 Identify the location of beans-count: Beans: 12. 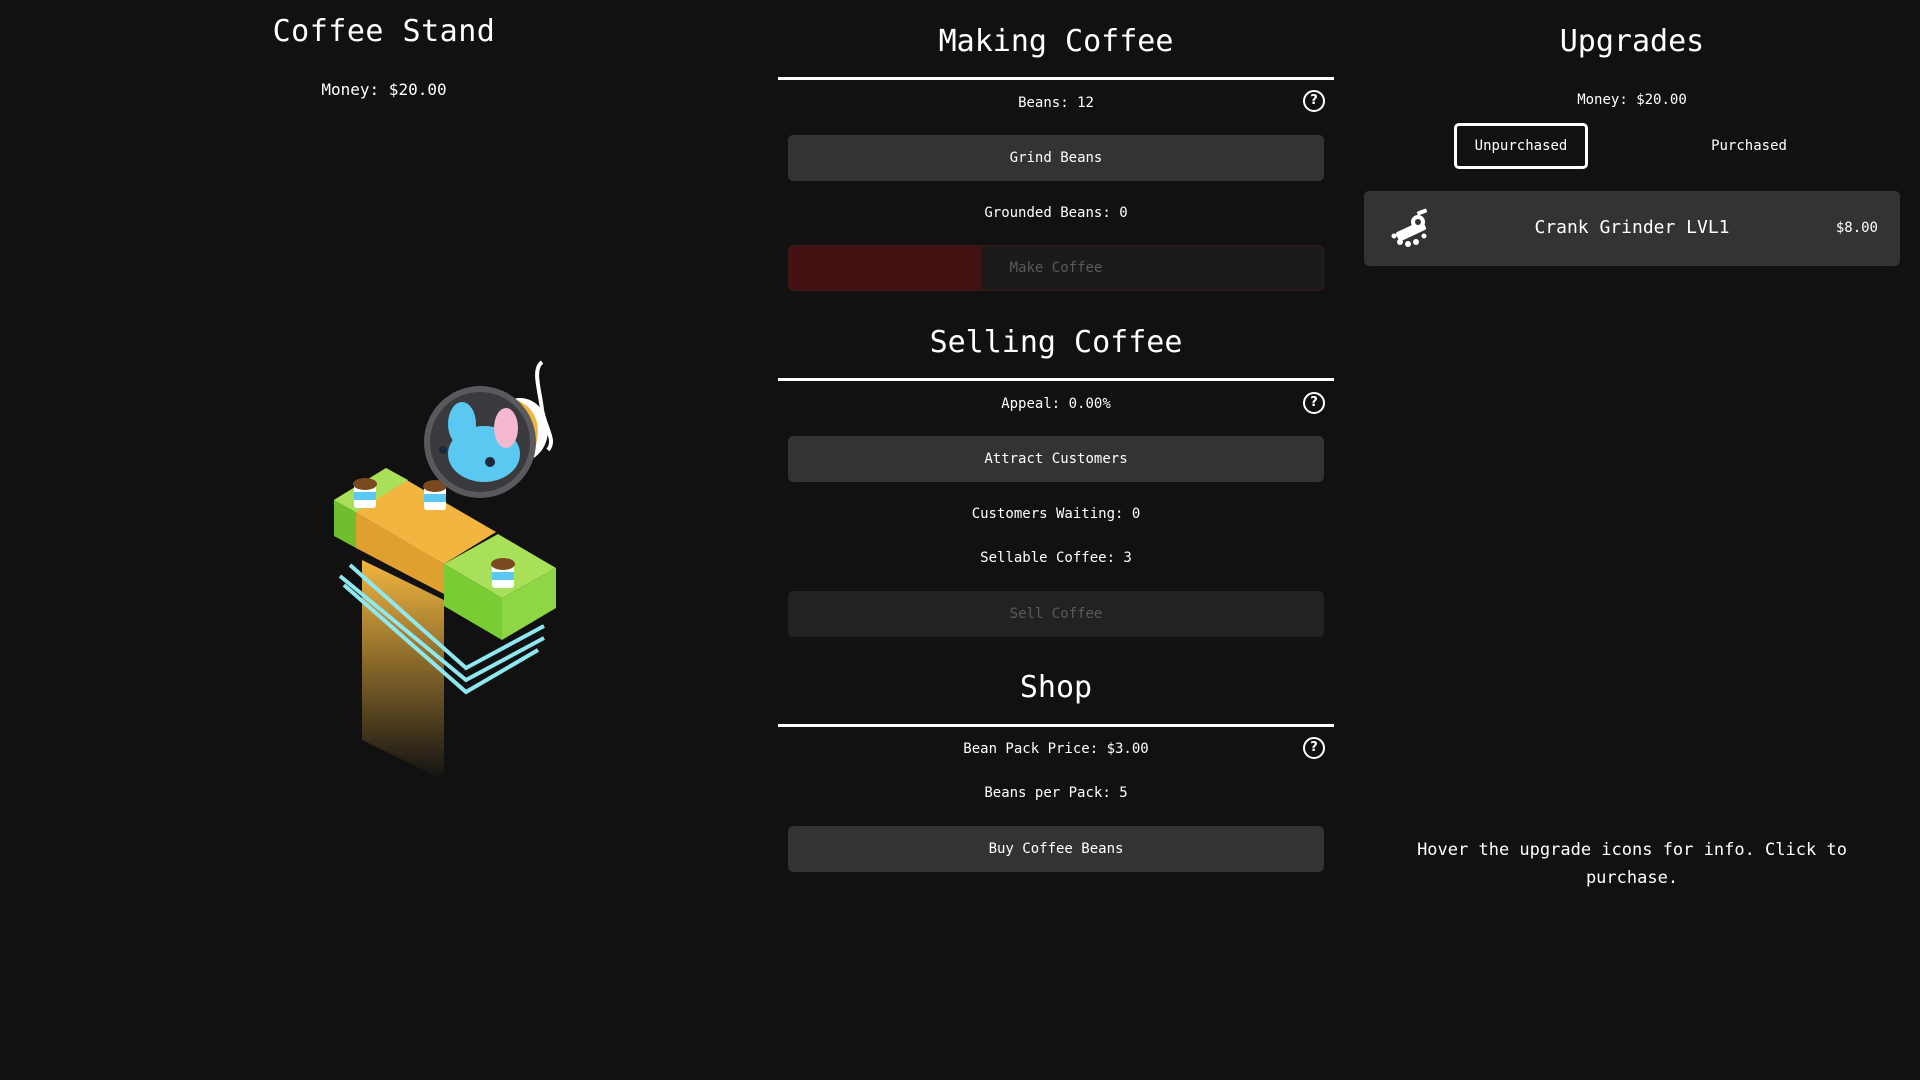
(1056, 103).